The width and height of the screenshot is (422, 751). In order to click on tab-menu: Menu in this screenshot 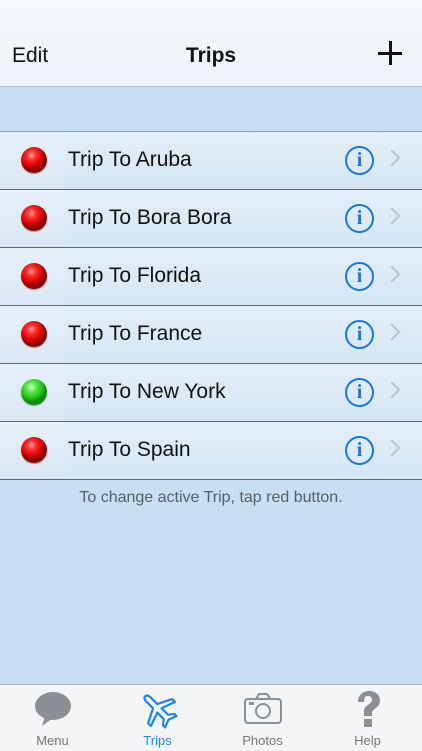, I will do `click(52, 718)`.